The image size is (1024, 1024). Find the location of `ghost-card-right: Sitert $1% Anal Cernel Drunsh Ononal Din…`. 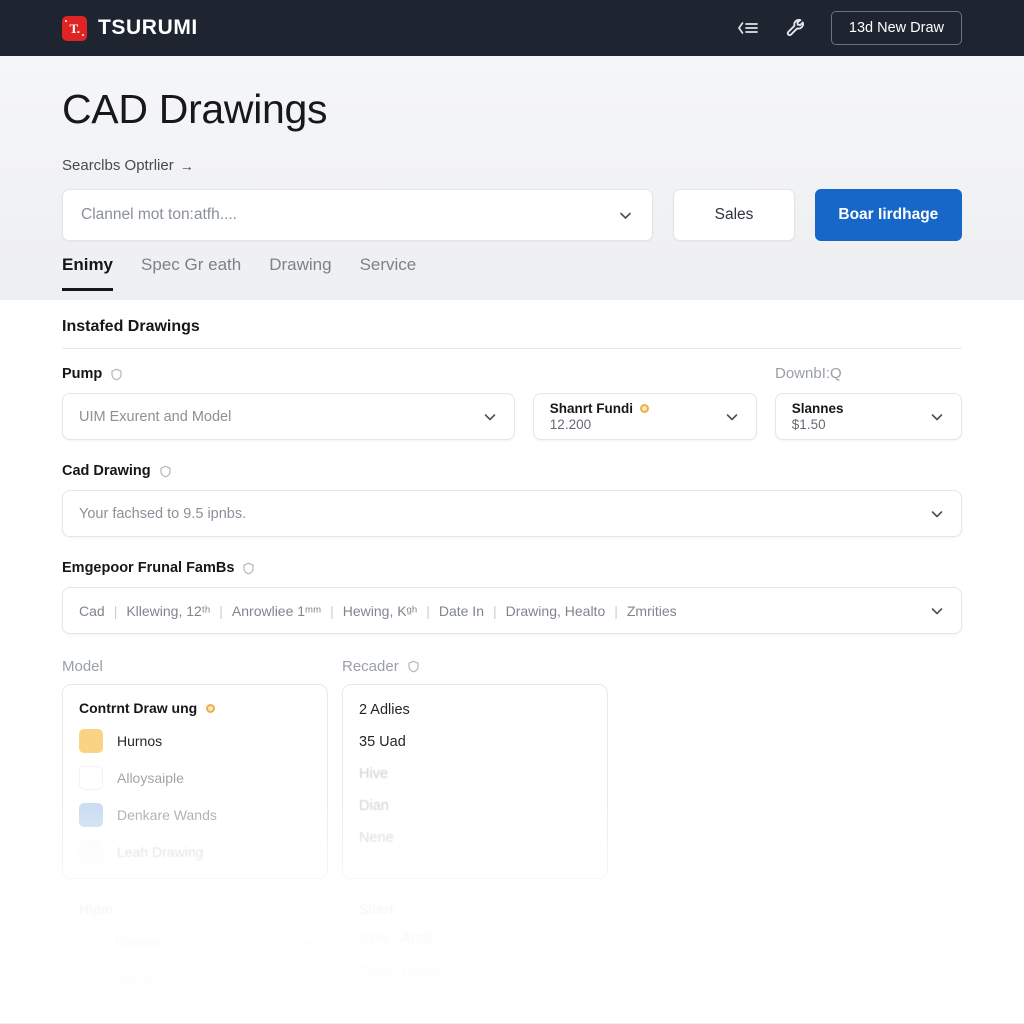

ghost-card-right: Sitert $1% Anal Cernel Drunsh Ononal Din… is located at coordinates (475, 955).